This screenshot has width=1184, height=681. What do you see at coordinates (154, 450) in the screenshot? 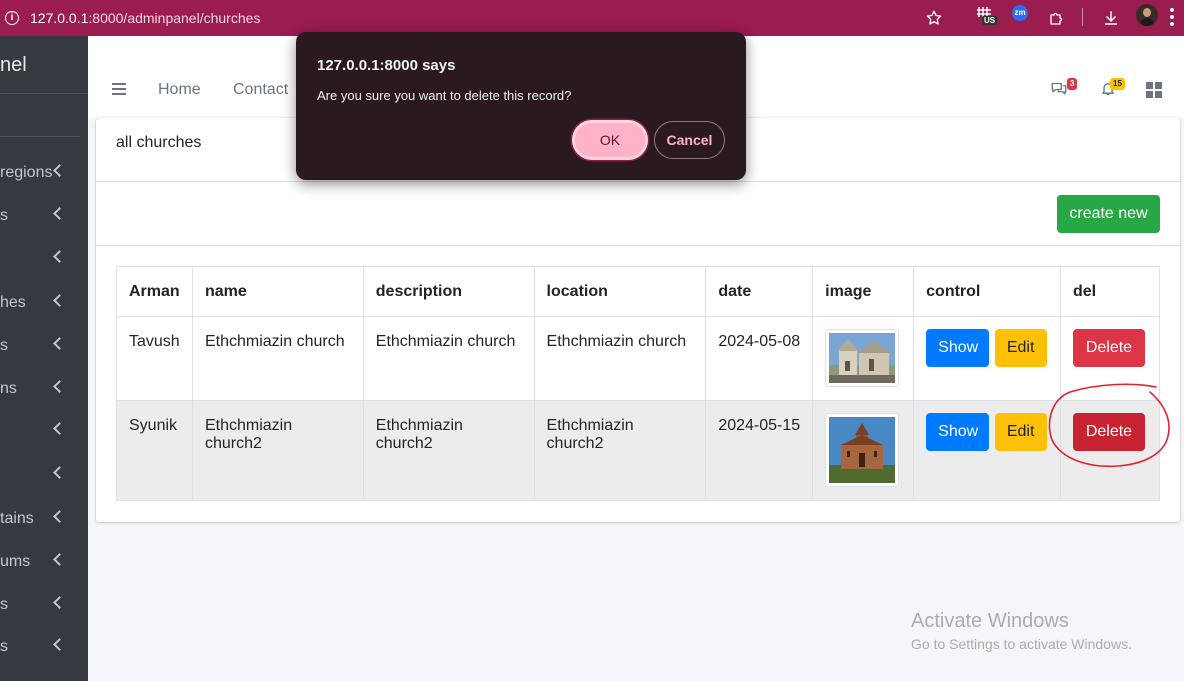
I see `region-cell: Syunik` at bounding box center [154, 450].